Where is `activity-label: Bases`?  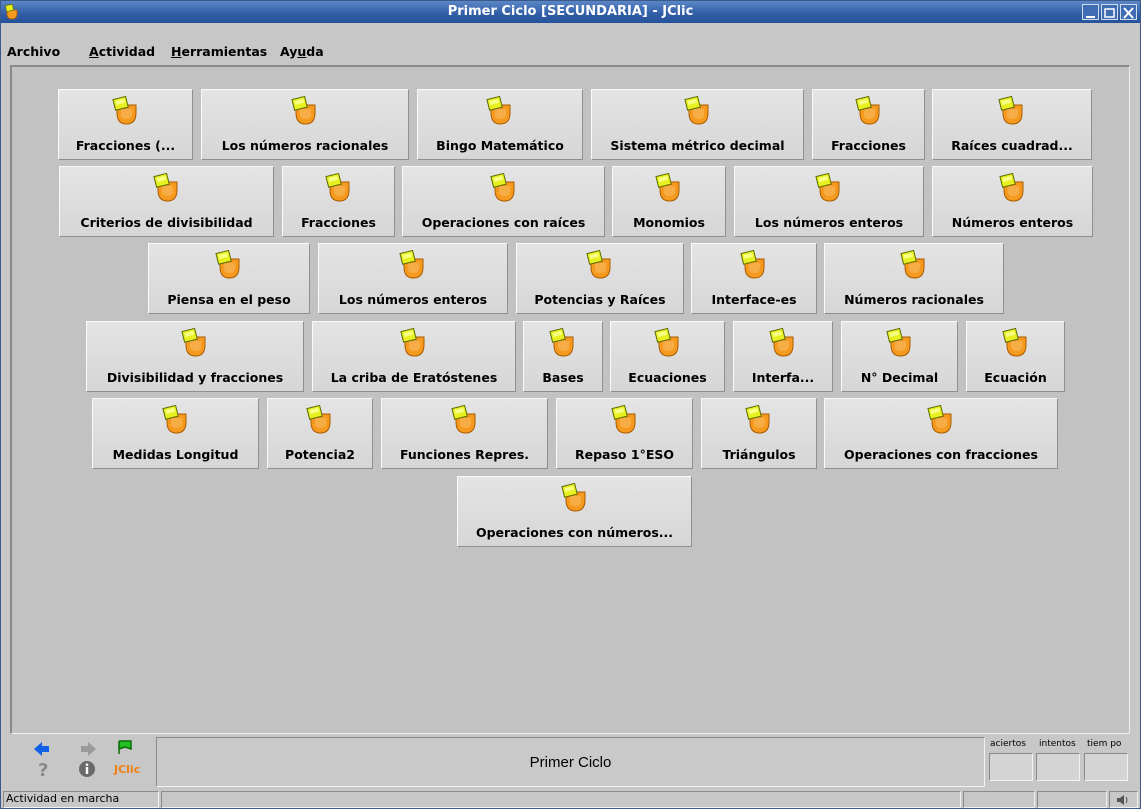
activity-label: Bases is located at coordinates (563, 377).